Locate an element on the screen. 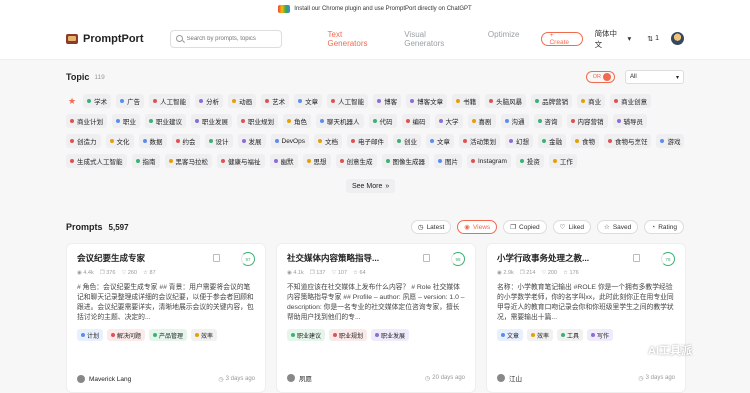 The height and width of the screenshot is (393, 750). topic-tag: 角色 is located at coordinates (297, 121).